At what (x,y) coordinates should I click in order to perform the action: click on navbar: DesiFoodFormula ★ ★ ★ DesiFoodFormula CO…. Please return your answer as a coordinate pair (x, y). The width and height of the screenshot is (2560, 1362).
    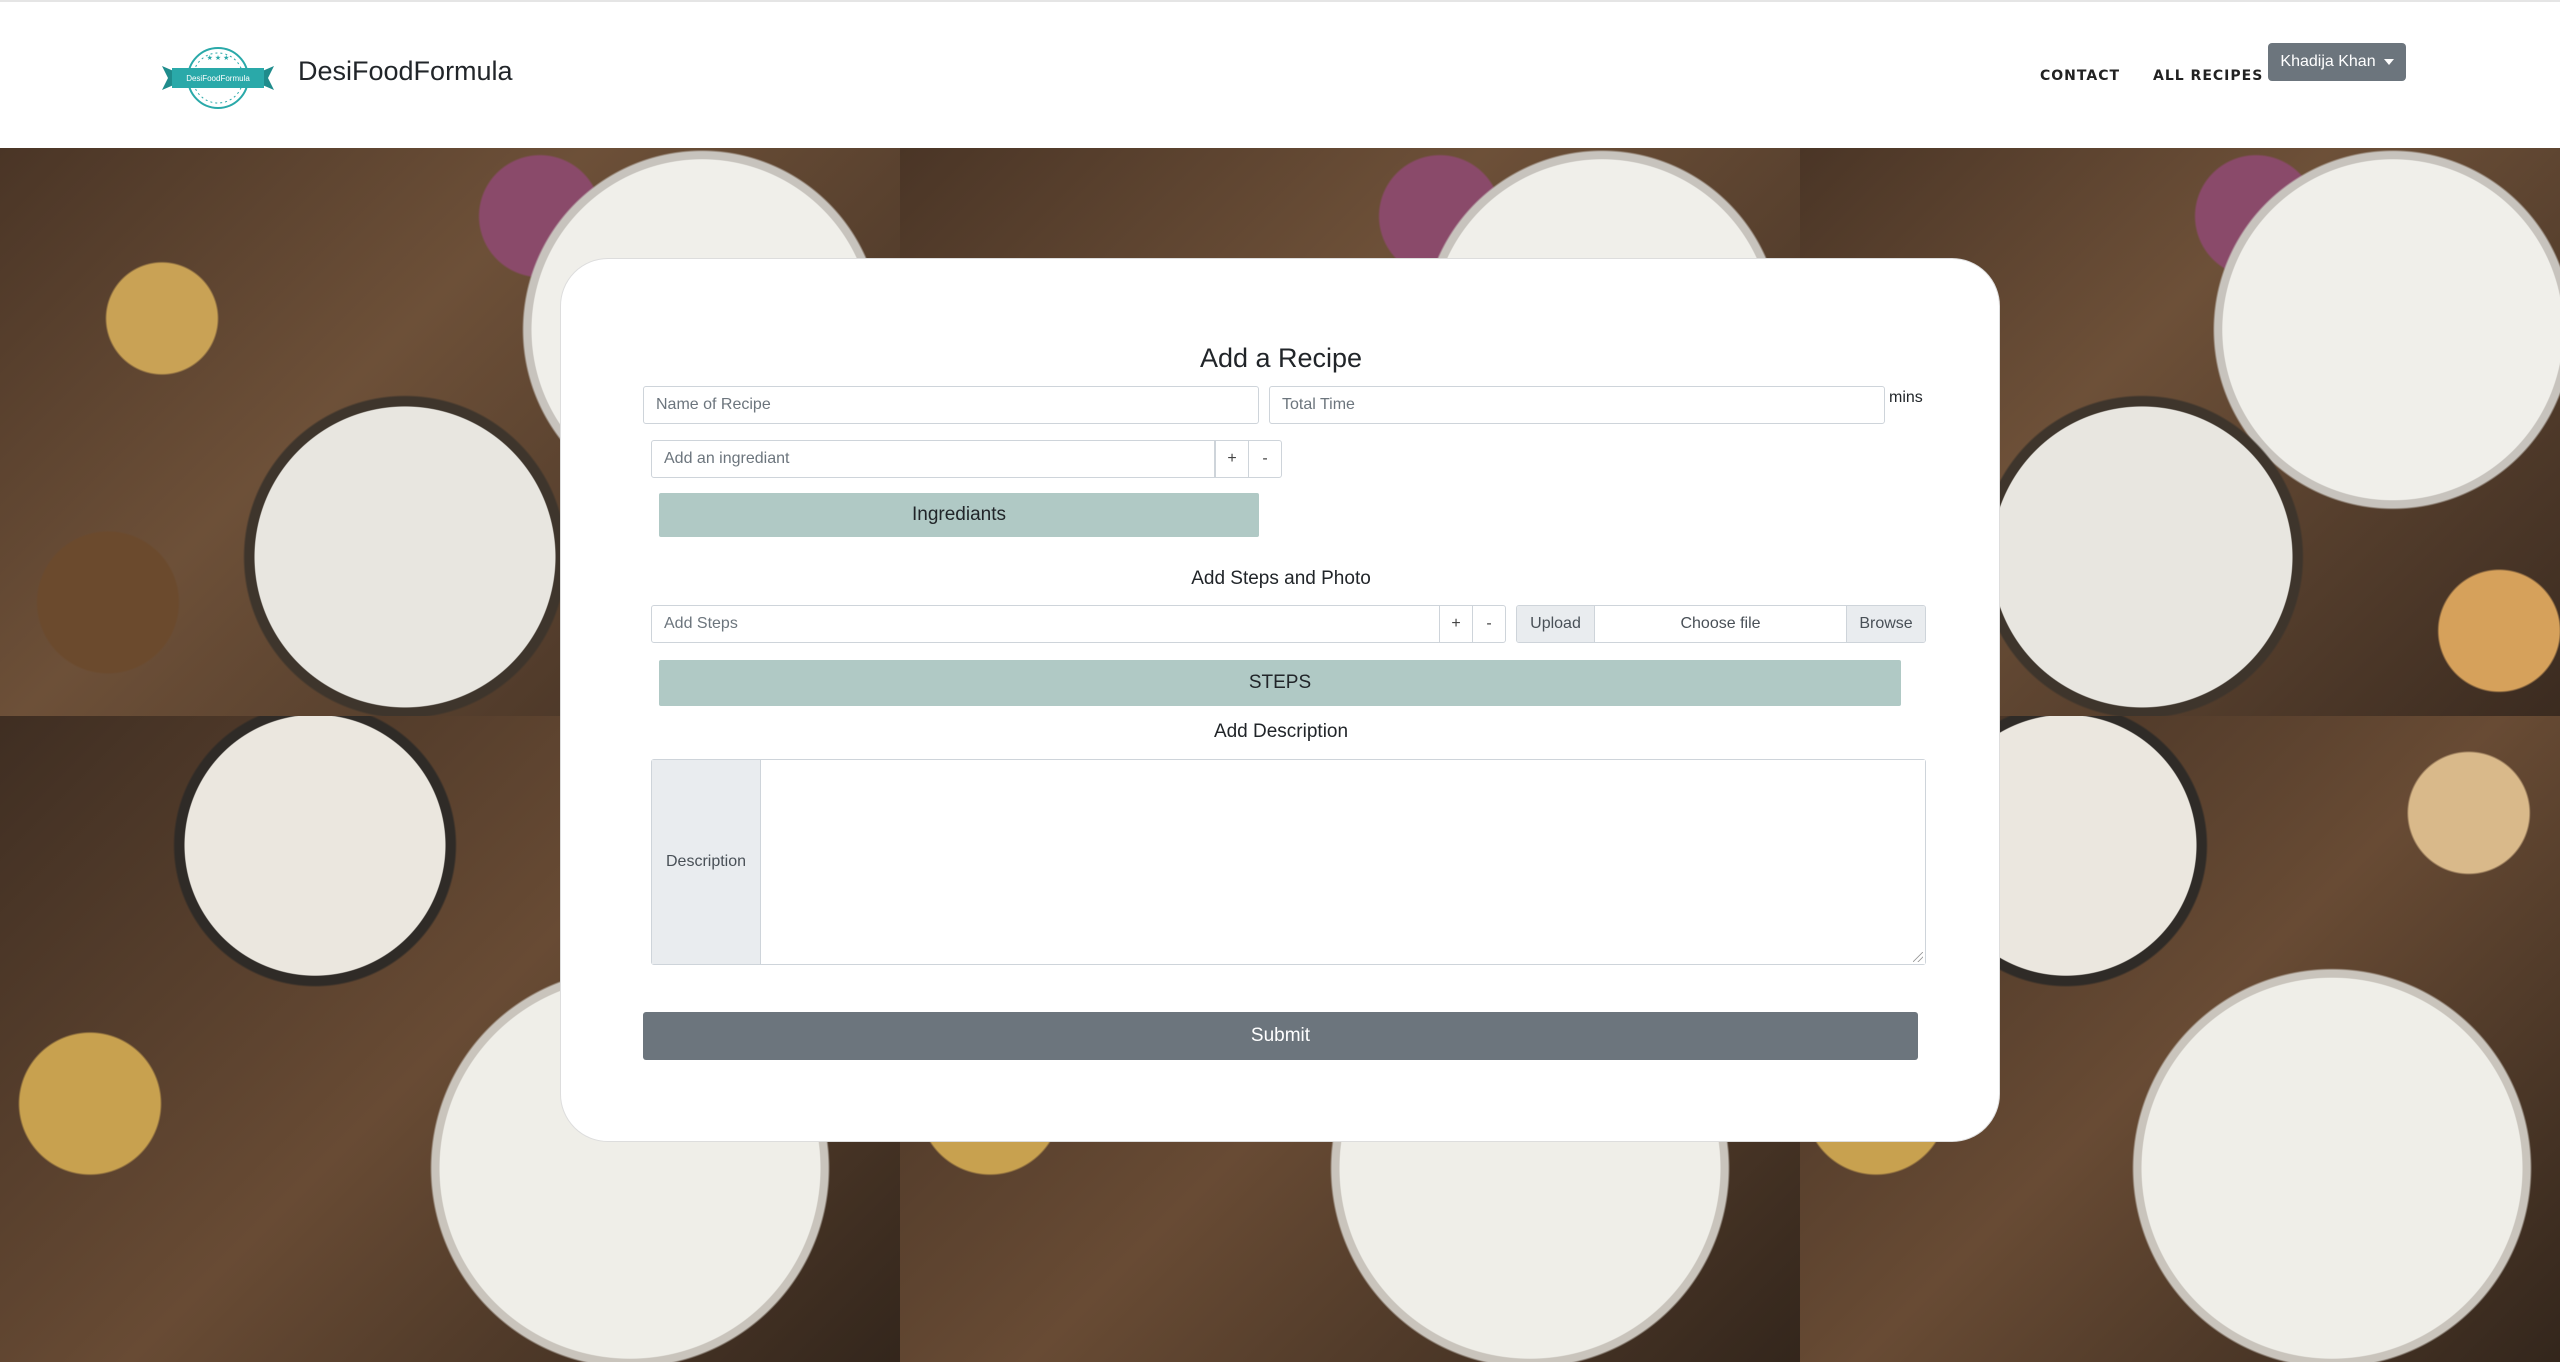
    Looking at the image, I should click on (1280, 74).